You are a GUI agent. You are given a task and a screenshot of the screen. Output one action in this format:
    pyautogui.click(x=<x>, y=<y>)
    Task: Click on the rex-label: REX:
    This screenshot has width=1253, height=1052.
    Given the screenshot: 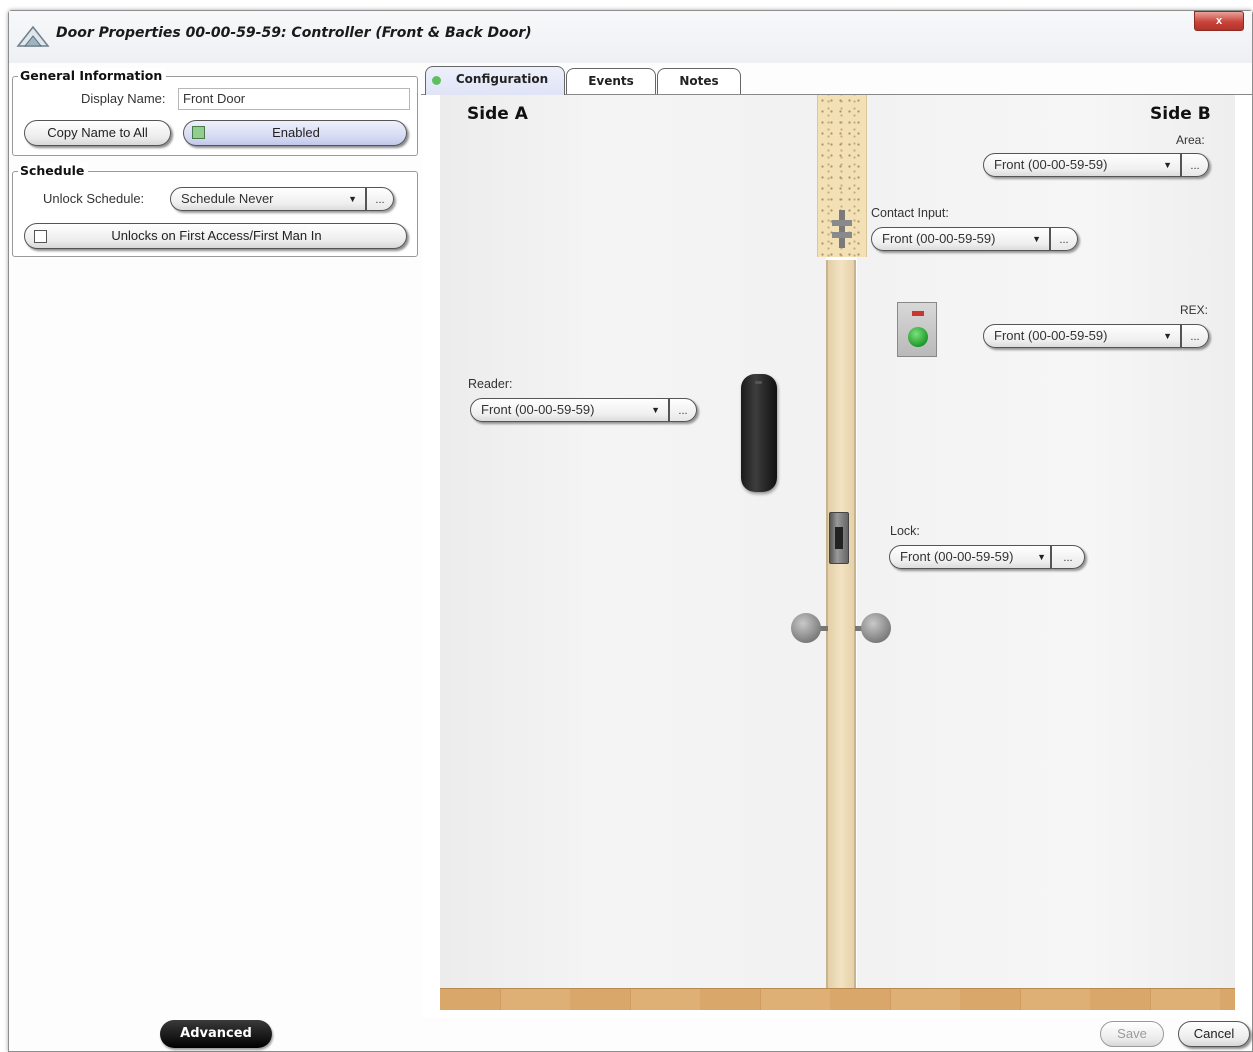 What is the action you would take?
    pyautogui.click(x=1194, y=310)
    